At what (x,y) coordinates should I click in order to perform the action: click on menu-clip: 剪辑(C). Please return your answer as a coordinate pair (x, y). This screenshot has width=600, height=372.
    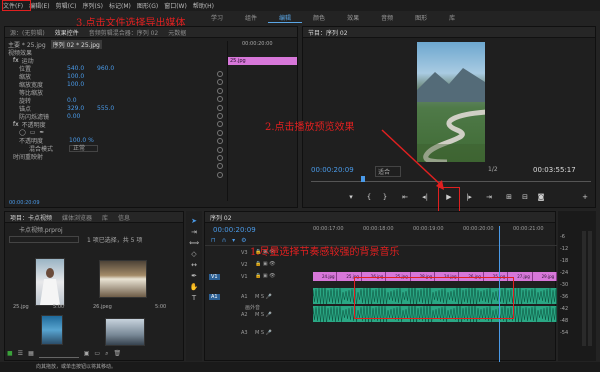
    Looking at the image, I should click on (66, 5).